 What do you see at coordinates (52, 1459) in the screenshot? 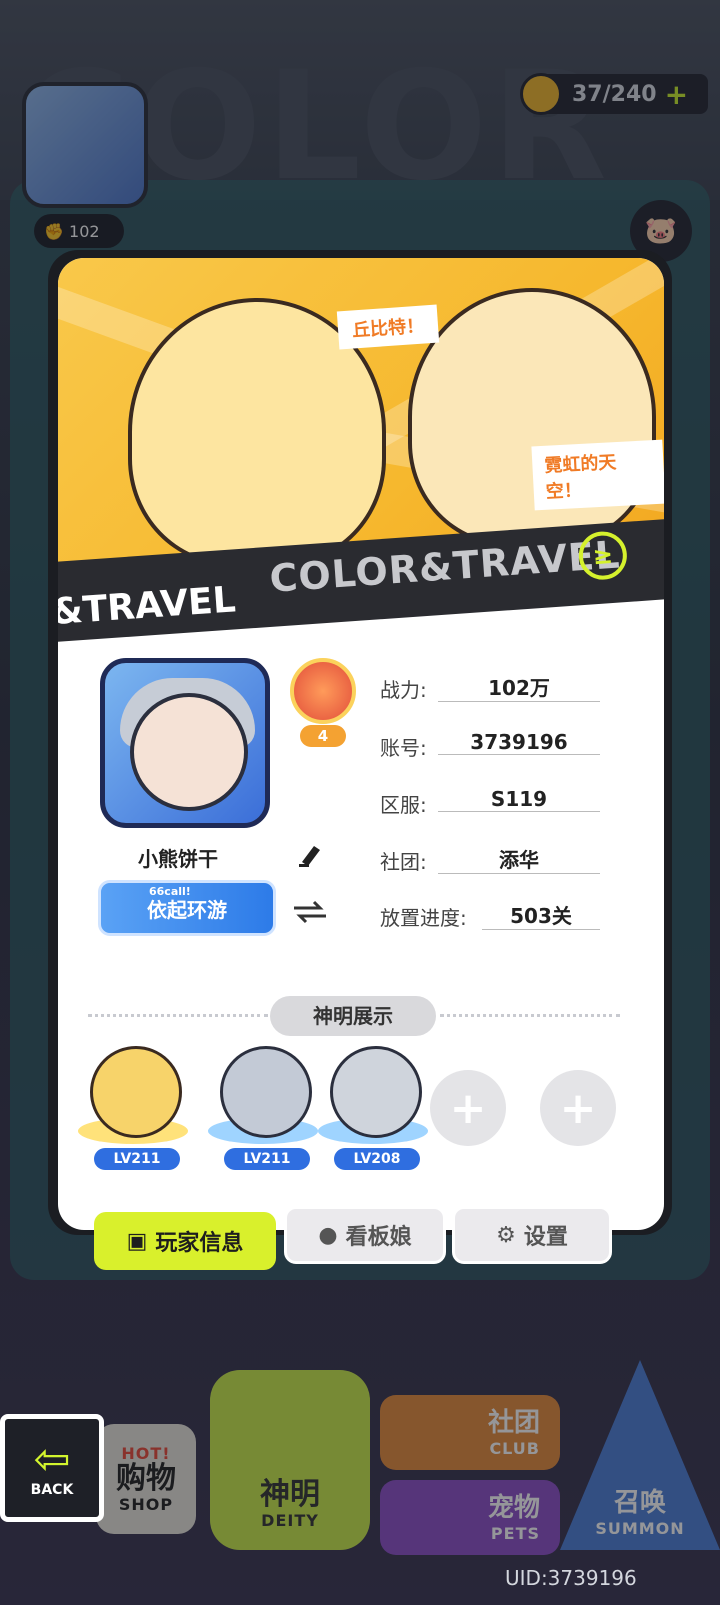
I see `back-arrow-icon: ⇦` at bounding box center [52, 1459].